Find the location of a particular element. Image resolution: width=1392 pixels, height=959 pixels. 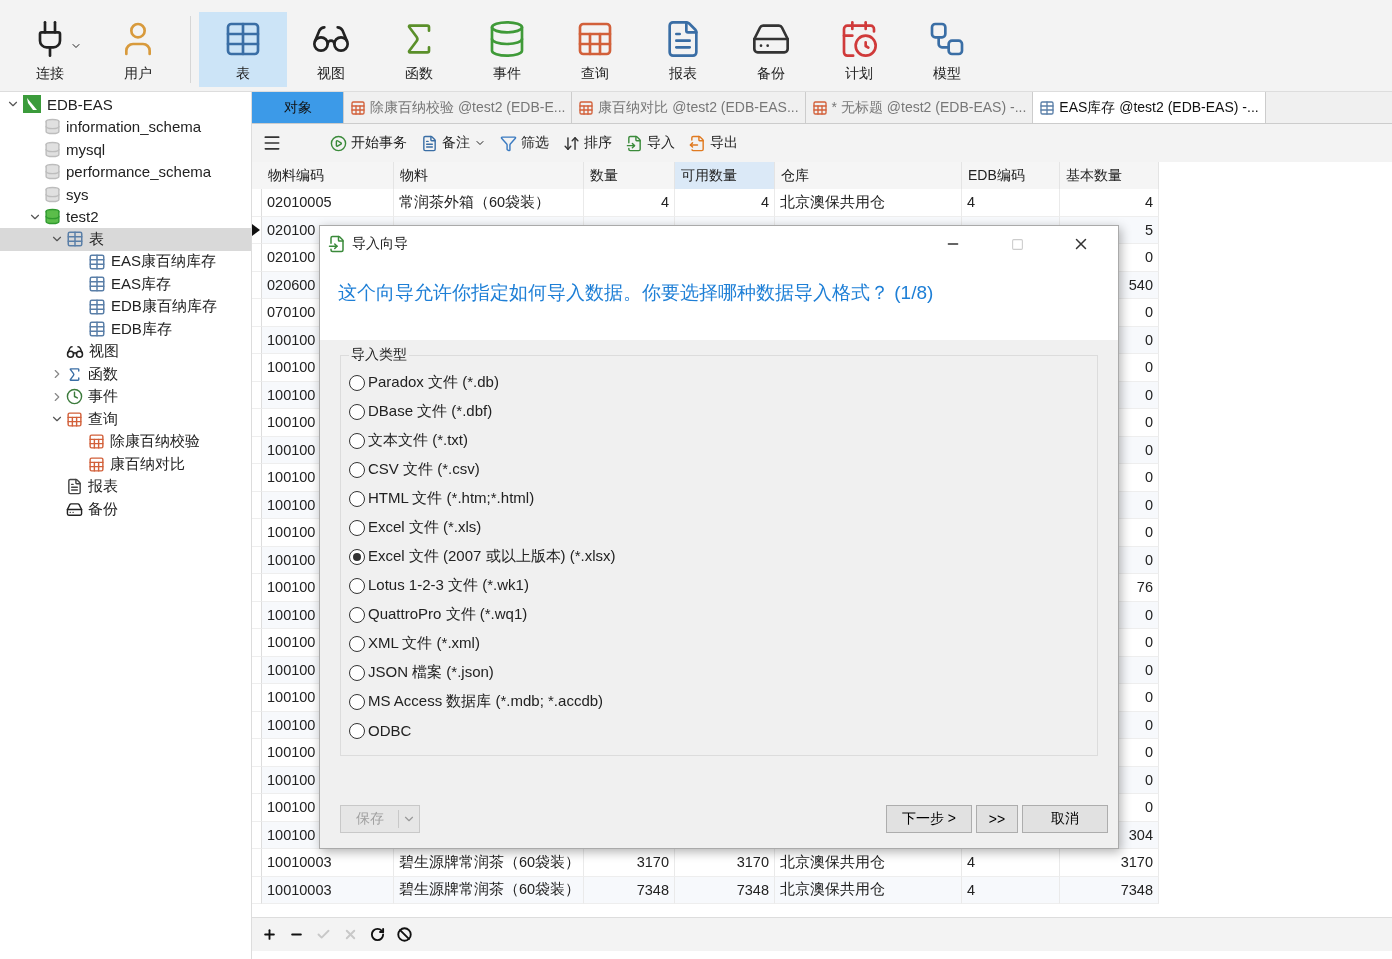

toolbar-button: 导入 is located at coordinates (650, 143).